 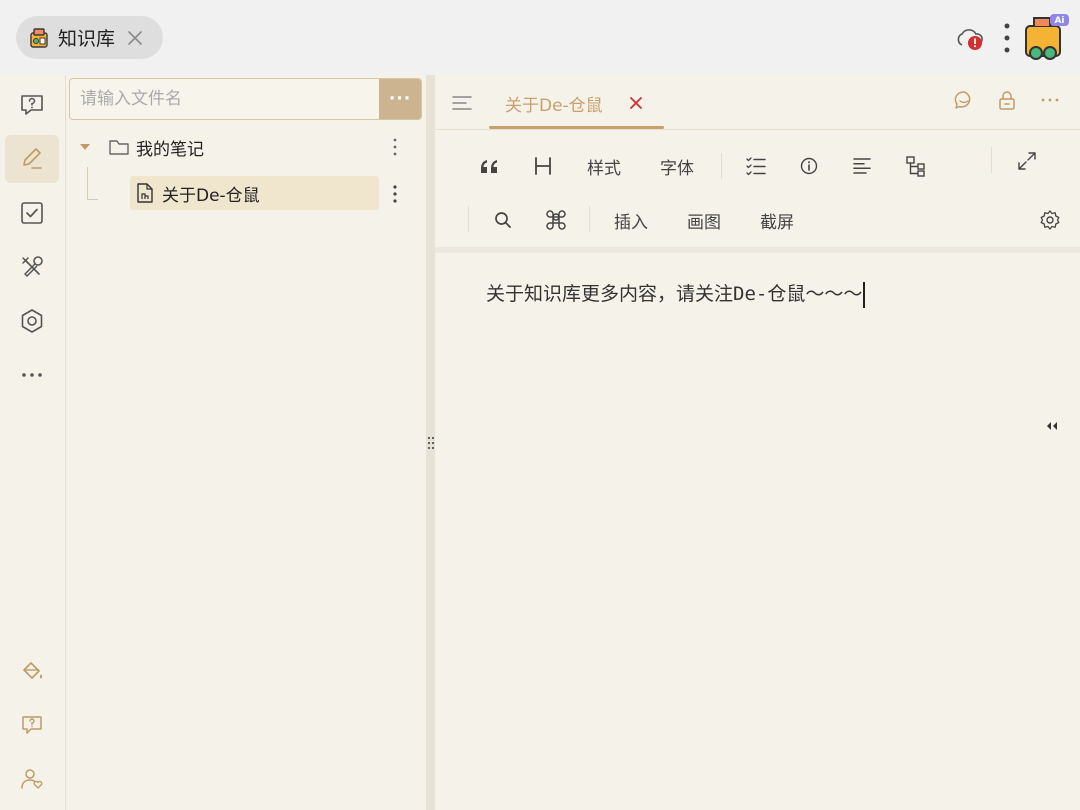 I want to click on mindmap-button, so click(x=916, y=166).